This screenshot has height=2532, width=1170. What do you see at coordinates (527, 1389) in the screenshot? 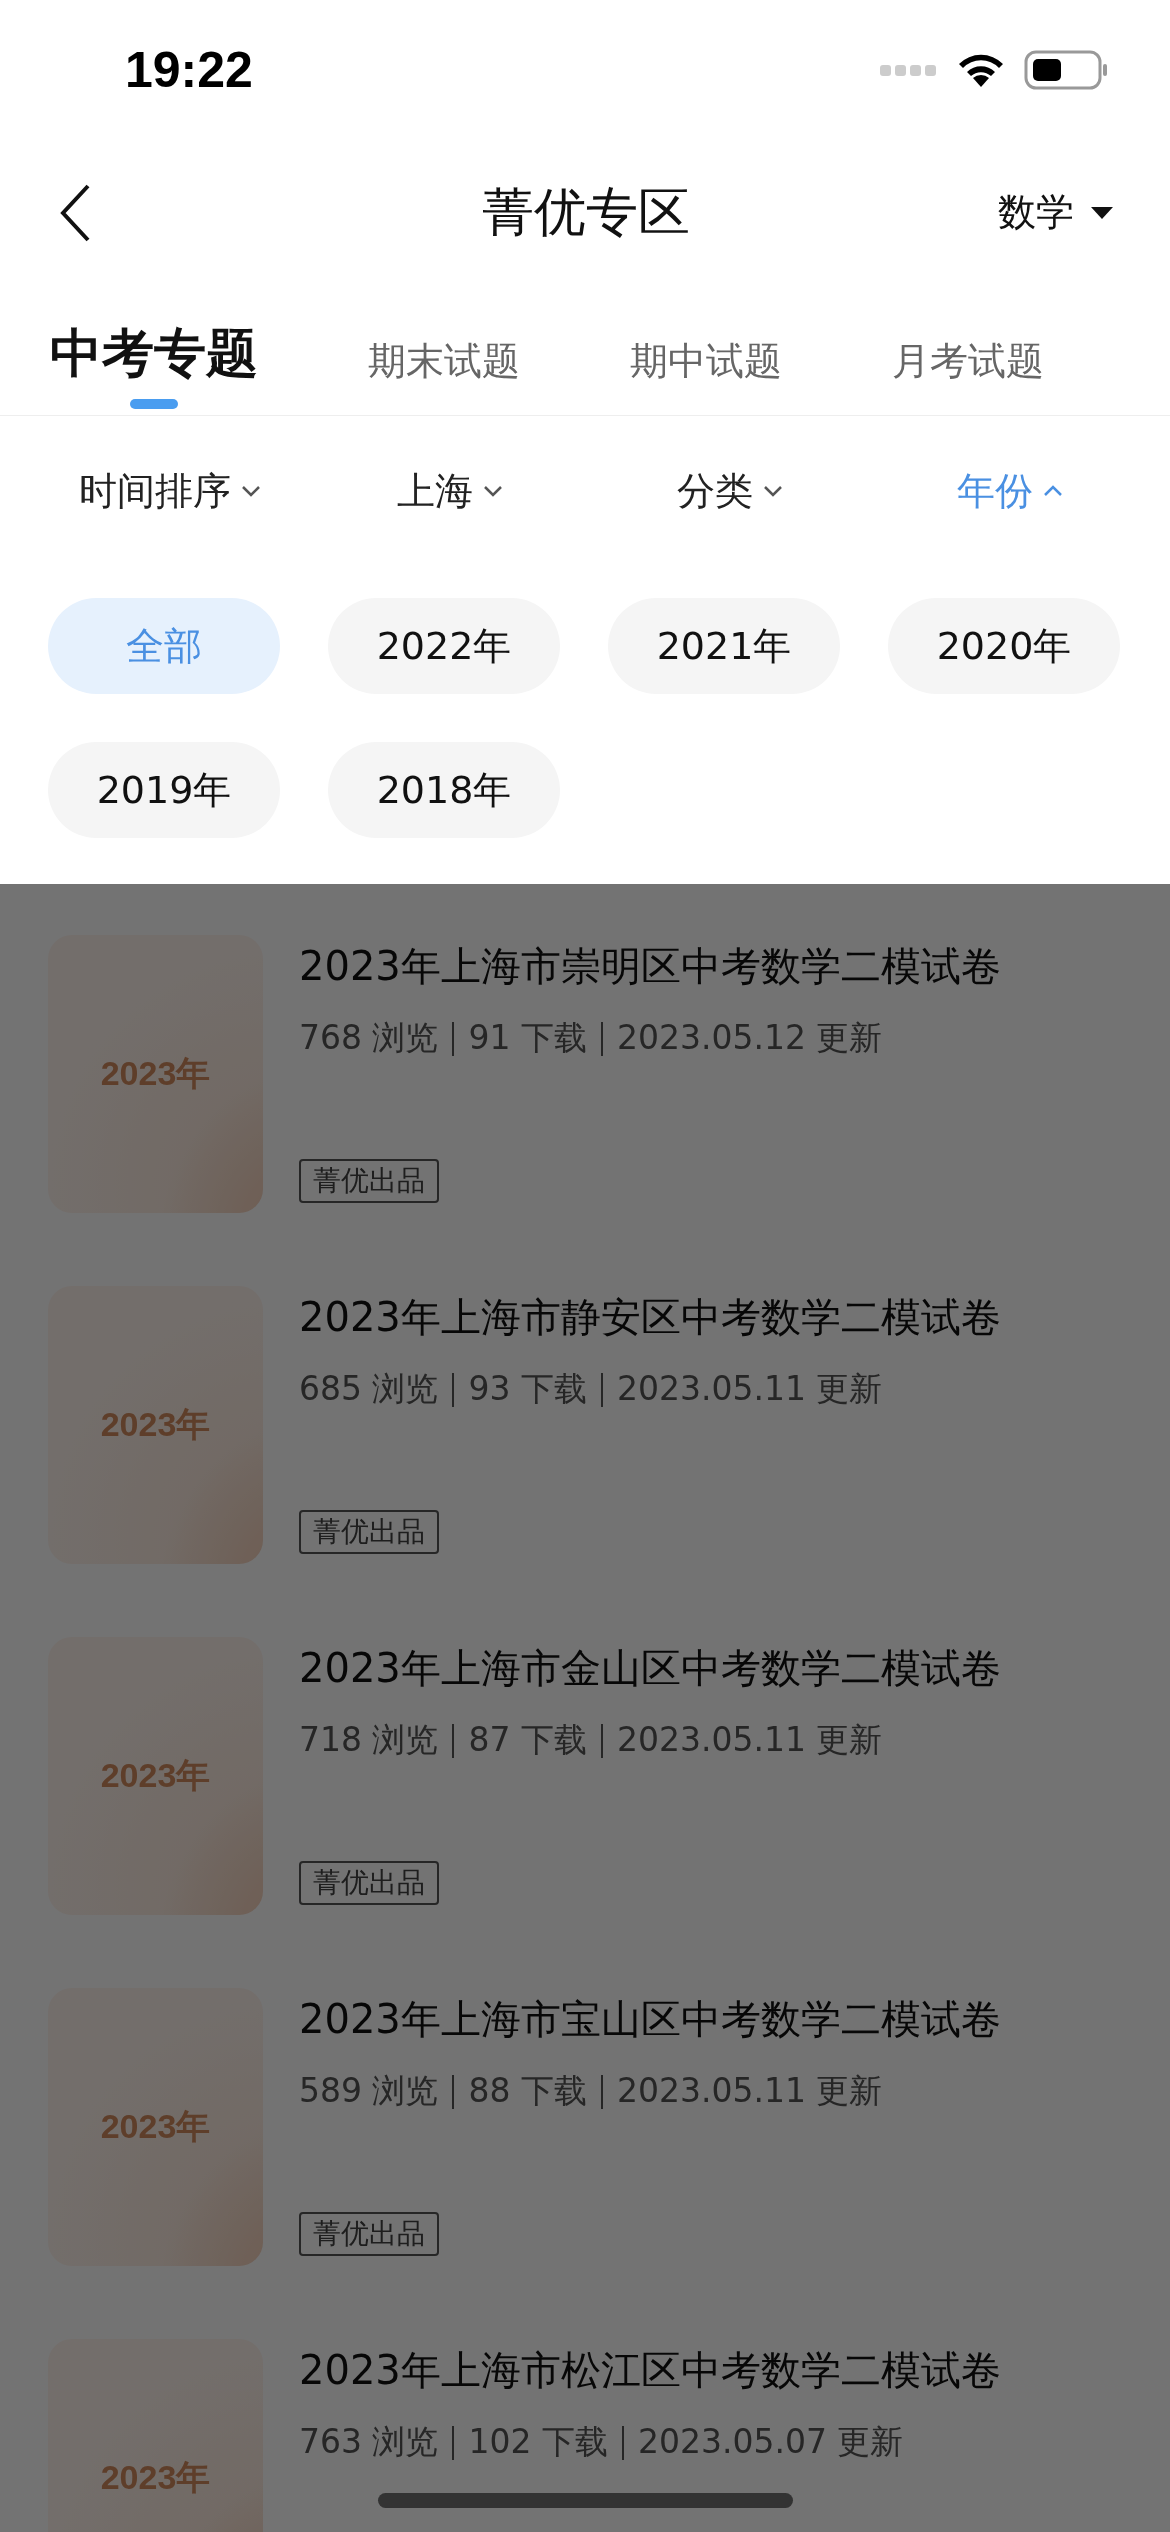
I see `download-count: 93 下载` at bounding box center [527, 1389].